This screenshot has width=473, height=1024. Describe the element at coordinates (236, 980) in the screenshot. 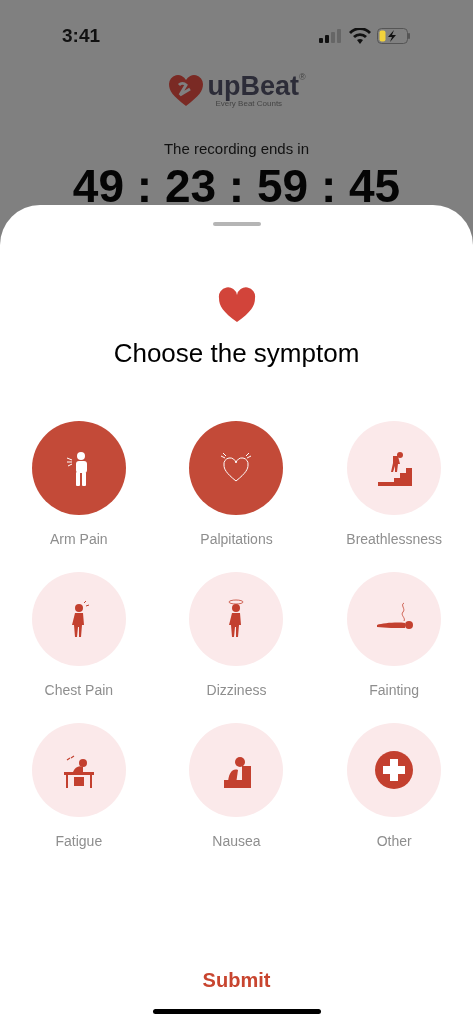

I see `submit-button: Submit` at that location.